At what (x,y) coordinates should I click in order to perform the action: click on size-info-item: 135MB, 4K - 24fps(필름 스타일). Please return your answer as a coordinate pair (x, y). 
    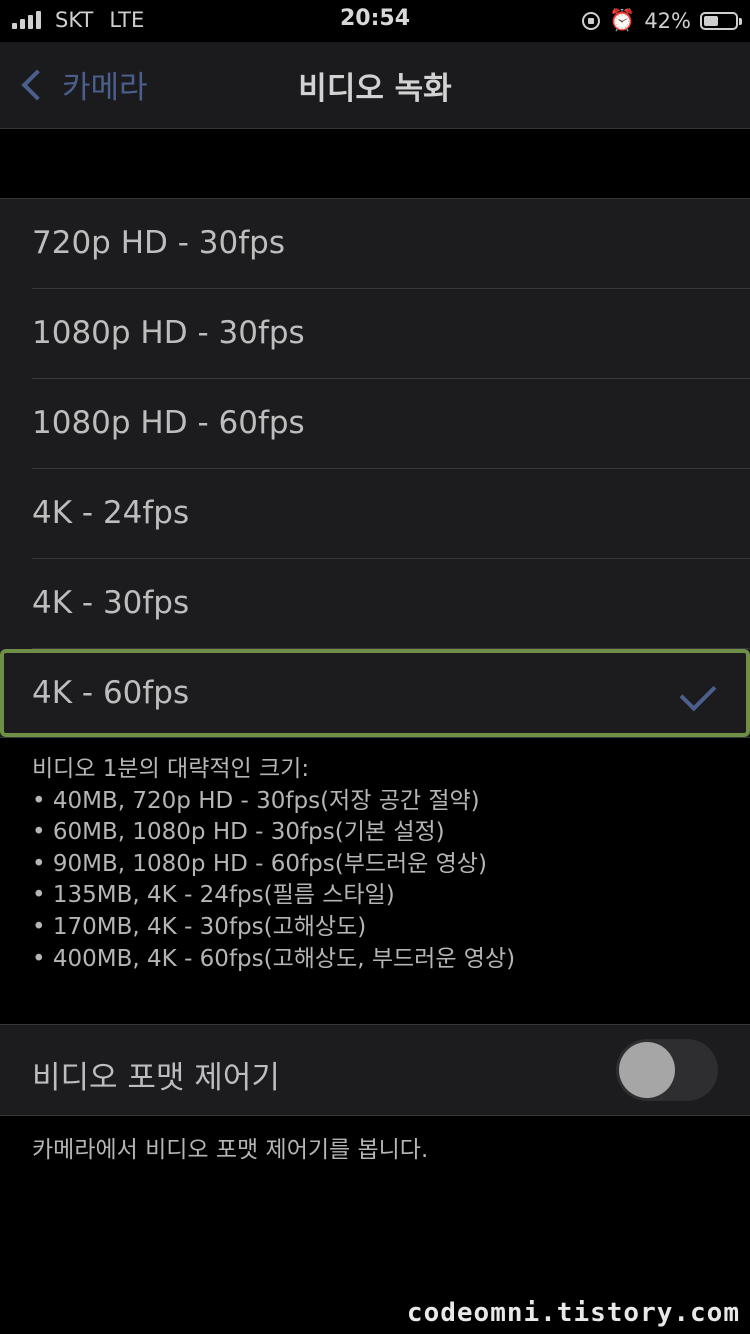
    Looking at the image, I should click on (273, 896).